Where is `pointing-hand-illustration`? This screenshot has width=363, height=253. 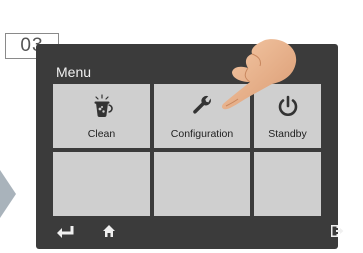
pointing-hand-illustration is located at coordinates (255, 78).